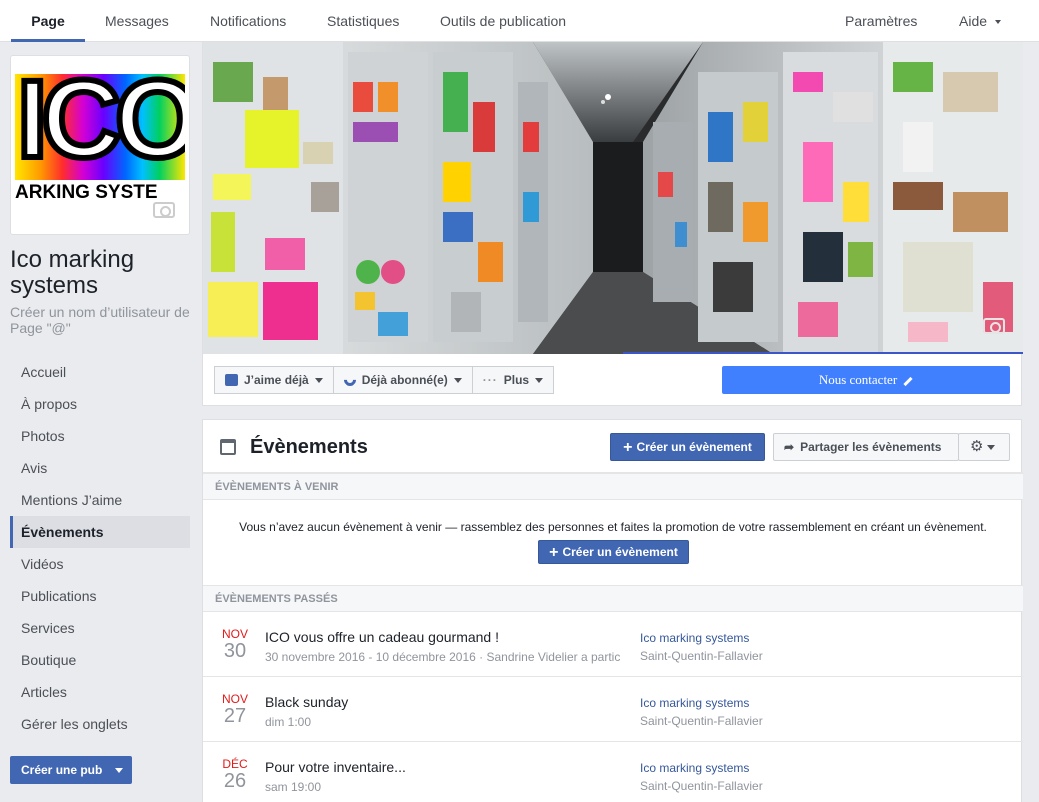 The height and width of the screenshot is (802, 1039). I want to click on follow-label: Déjà abonné(e), so click(404, 380).